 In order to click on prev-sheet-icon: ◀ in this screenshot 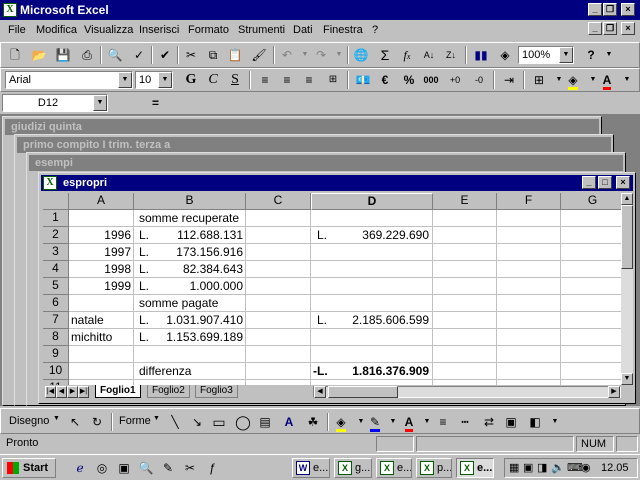, I will do `click(61, 392)`.